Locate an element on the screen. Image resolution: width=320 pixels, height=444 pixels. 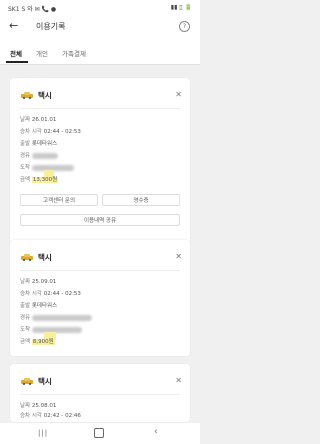
support-button: 고객센터 문의 is located at coordinates (59, 200).